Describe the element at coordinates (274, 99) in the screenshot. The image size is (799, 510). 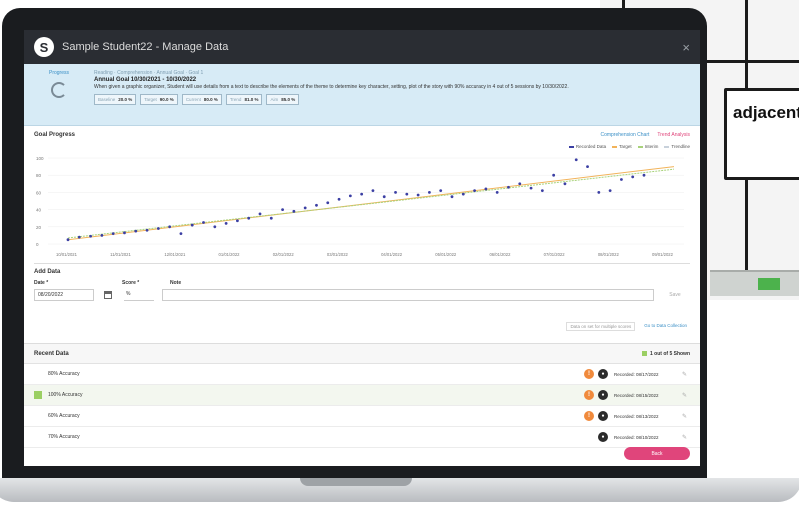
I see `metric-key: Aim` at that location.